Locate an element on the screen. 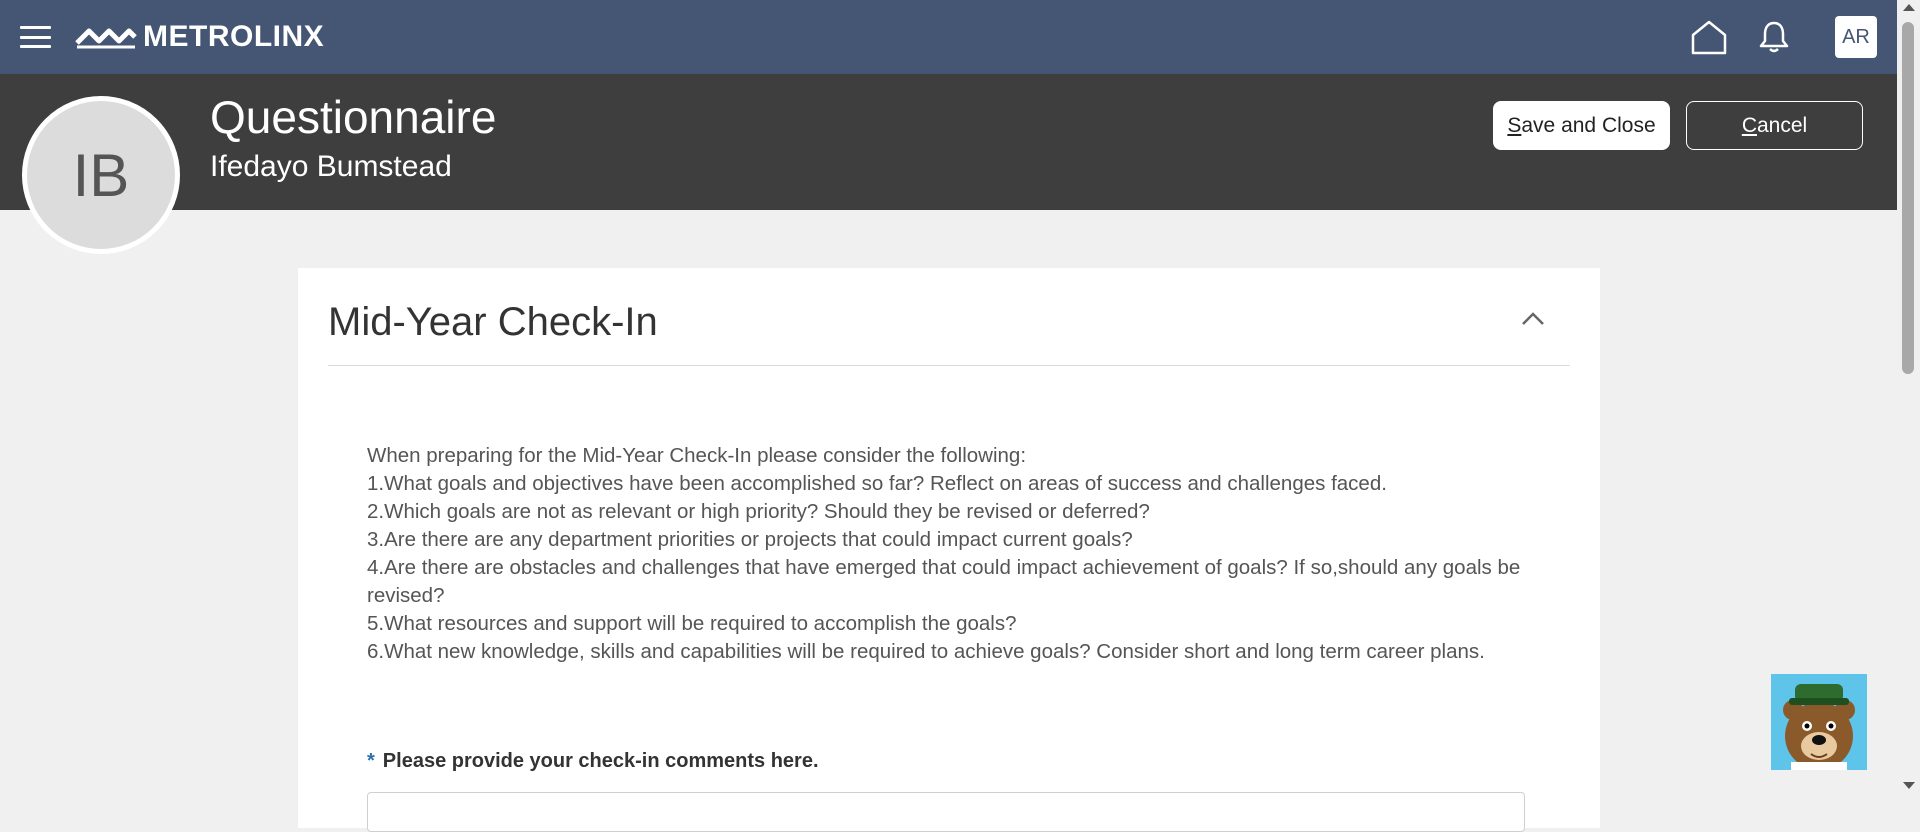 The height and width of the screenshot is (832, 1920). chevron-up-icon is located at coordinates (1533, 319).